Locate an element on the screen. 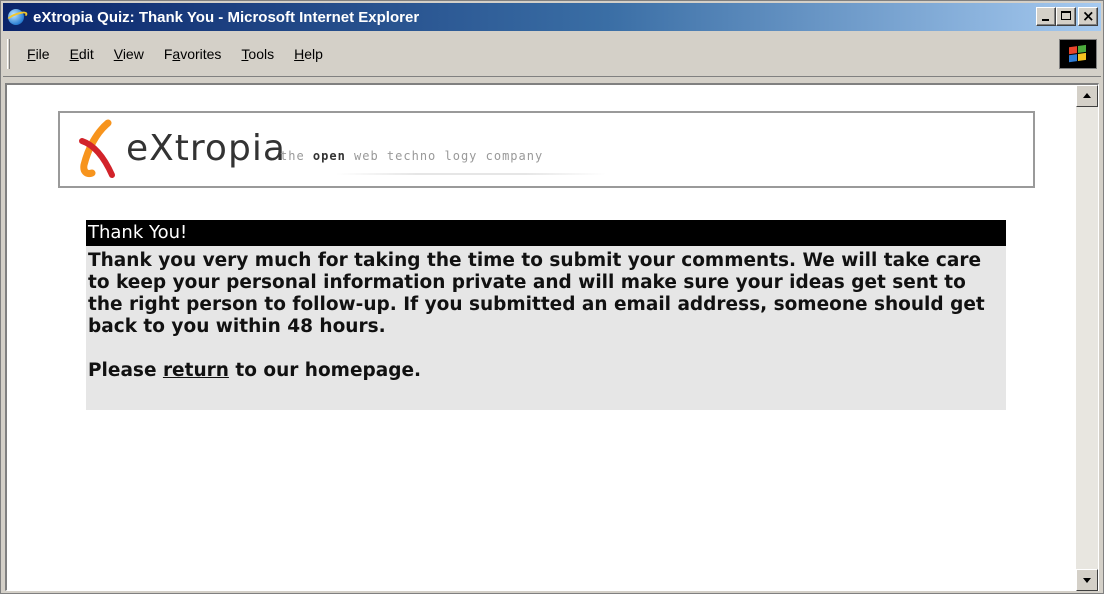  menu-file: File is located at coordinates (38, 54).